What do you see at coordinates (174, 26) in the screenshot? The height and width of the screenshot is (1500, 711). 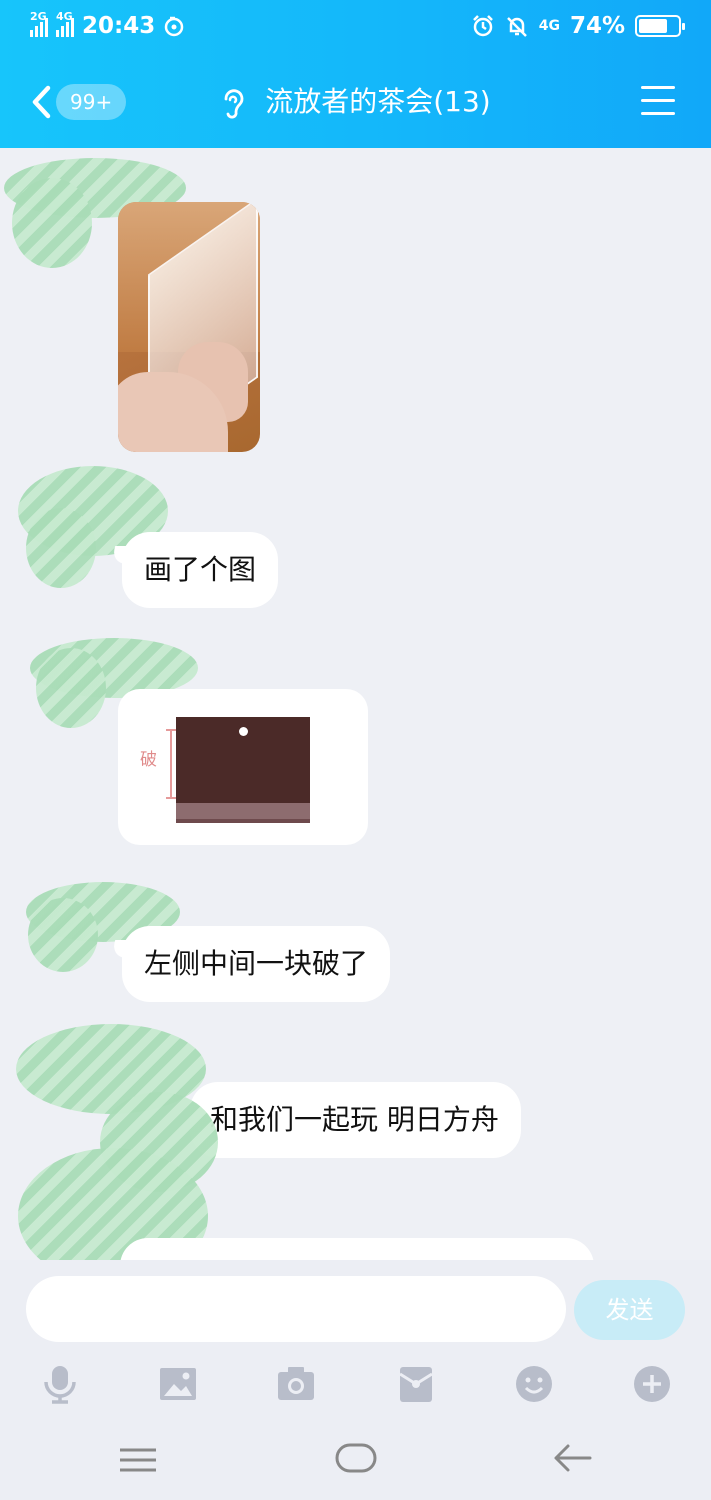 I see `sync-icon` at bounding box center [174, 26].